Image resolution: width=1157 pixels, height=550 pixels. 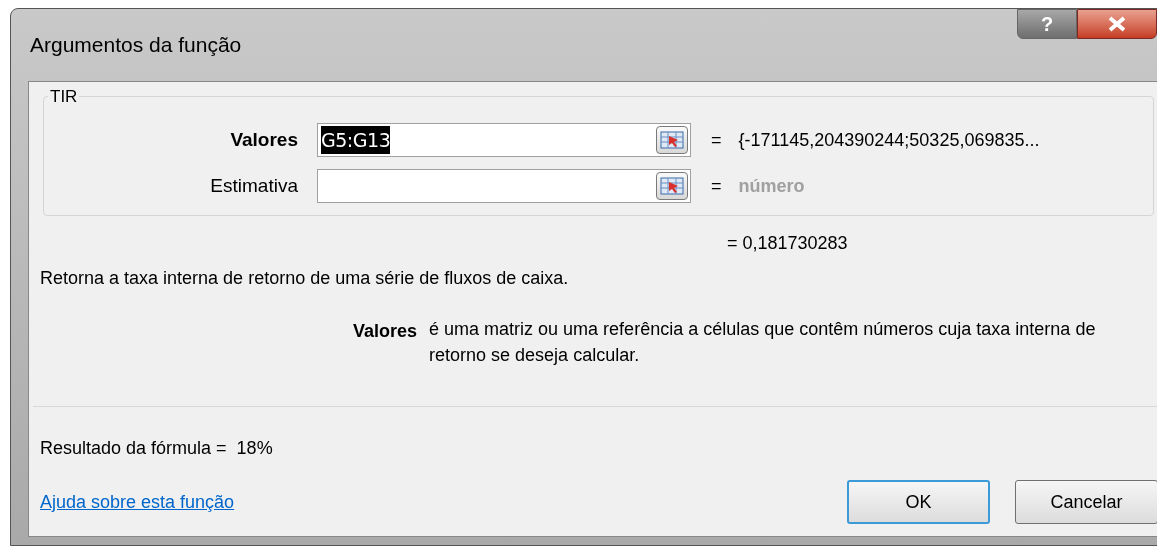 I want to click on argument-field: G5:G13, so click(x=504, y=140).